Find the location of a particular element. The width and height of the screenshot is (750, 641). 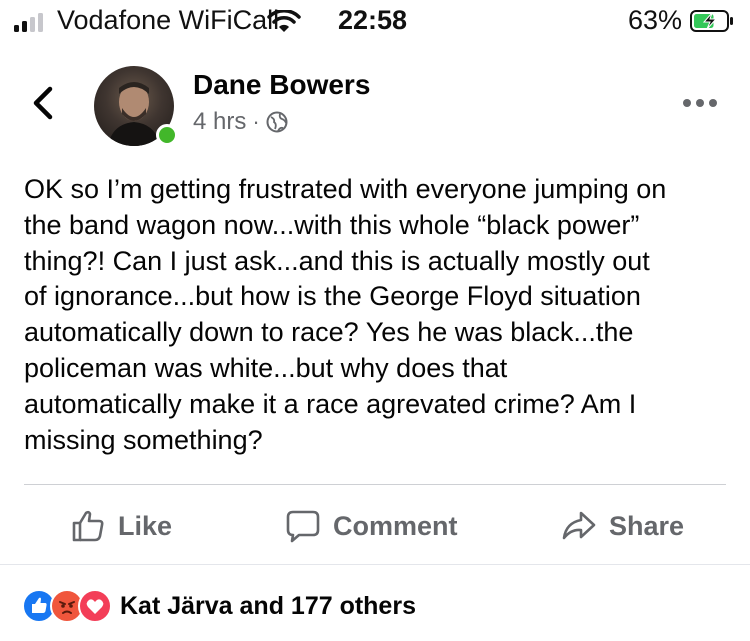

status-time: 22:58 is located at coordinates (373, 20).